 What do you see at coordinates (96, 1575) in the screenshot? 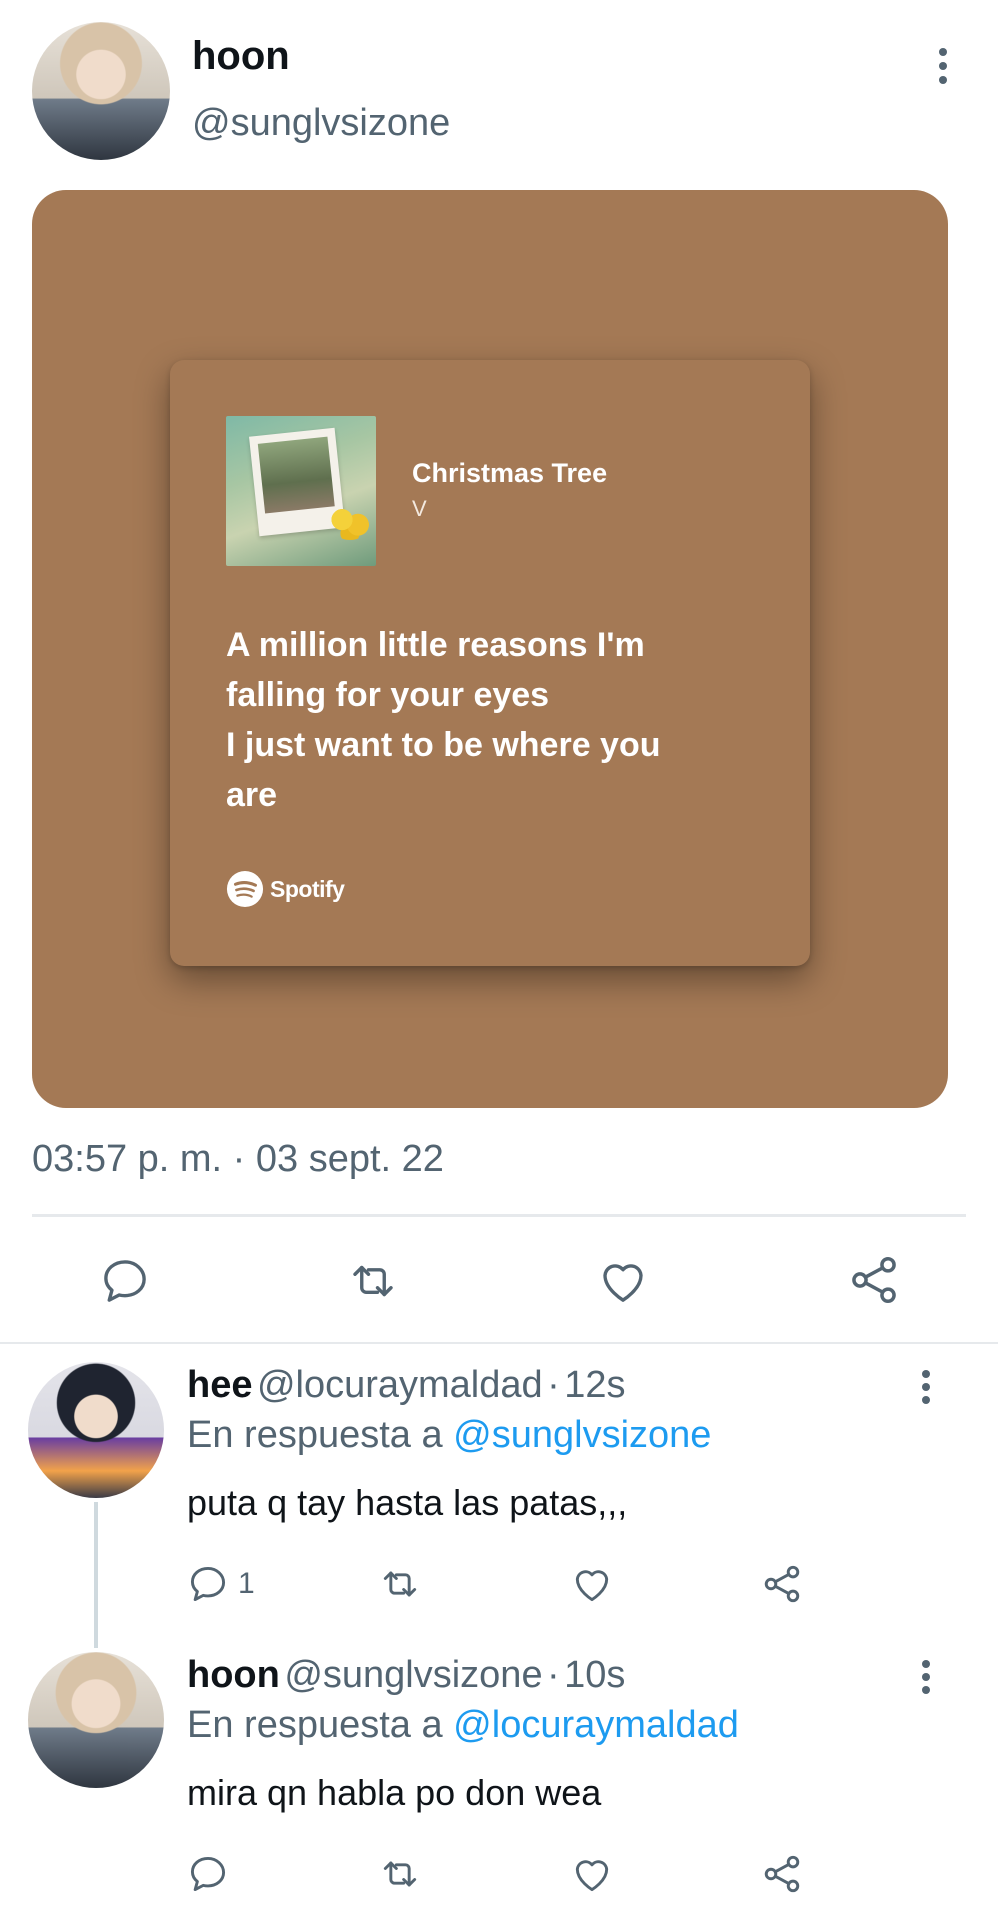
I see `thread-line` at bounding box center [96, 1575].